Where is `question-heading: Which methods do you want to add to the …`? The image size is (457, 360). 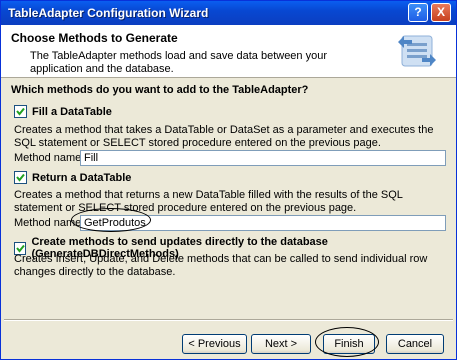
question-heading: Which methods do you want to add to the … is located at coordinates (160, 90).